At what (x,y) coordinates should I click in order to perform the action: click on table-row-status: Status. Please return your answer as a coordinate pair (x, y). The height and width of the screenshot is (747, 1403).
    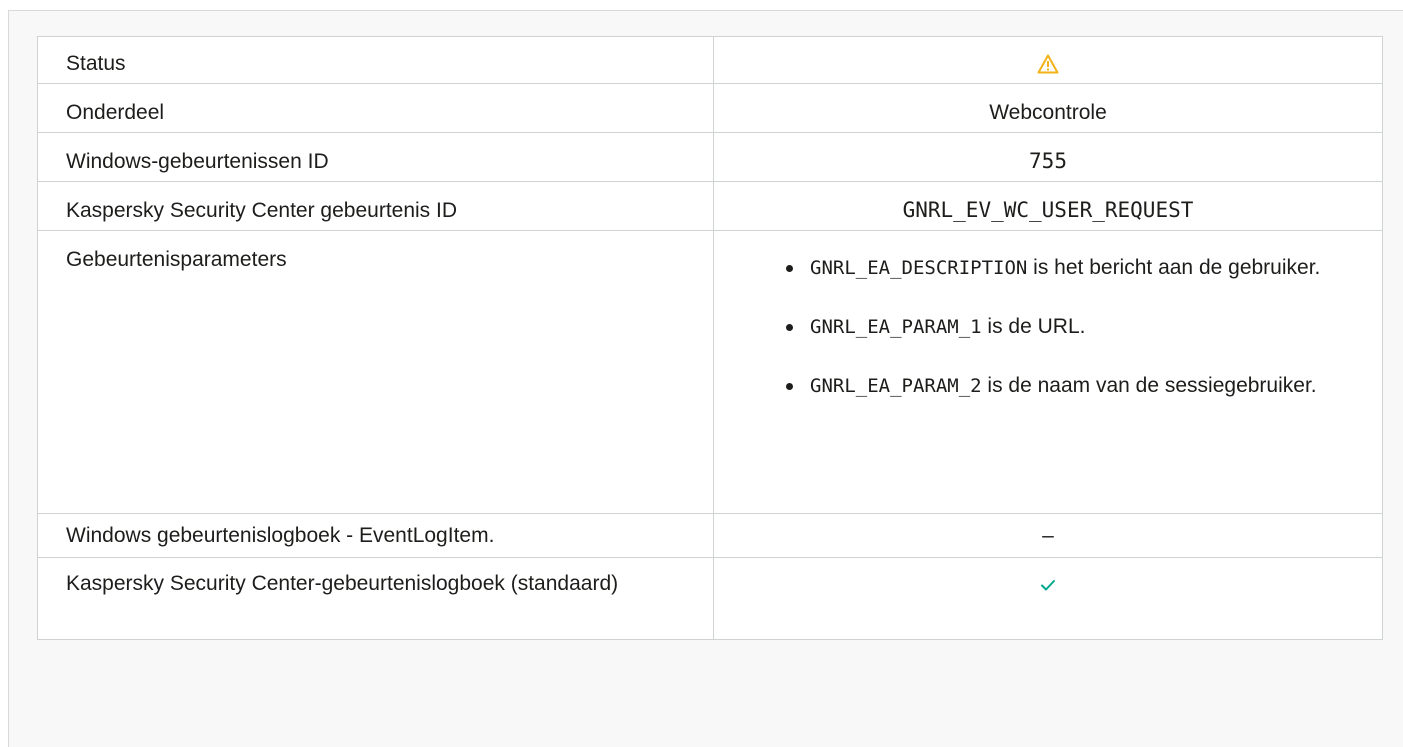
    Looking at the image, I should click on (710, 60).